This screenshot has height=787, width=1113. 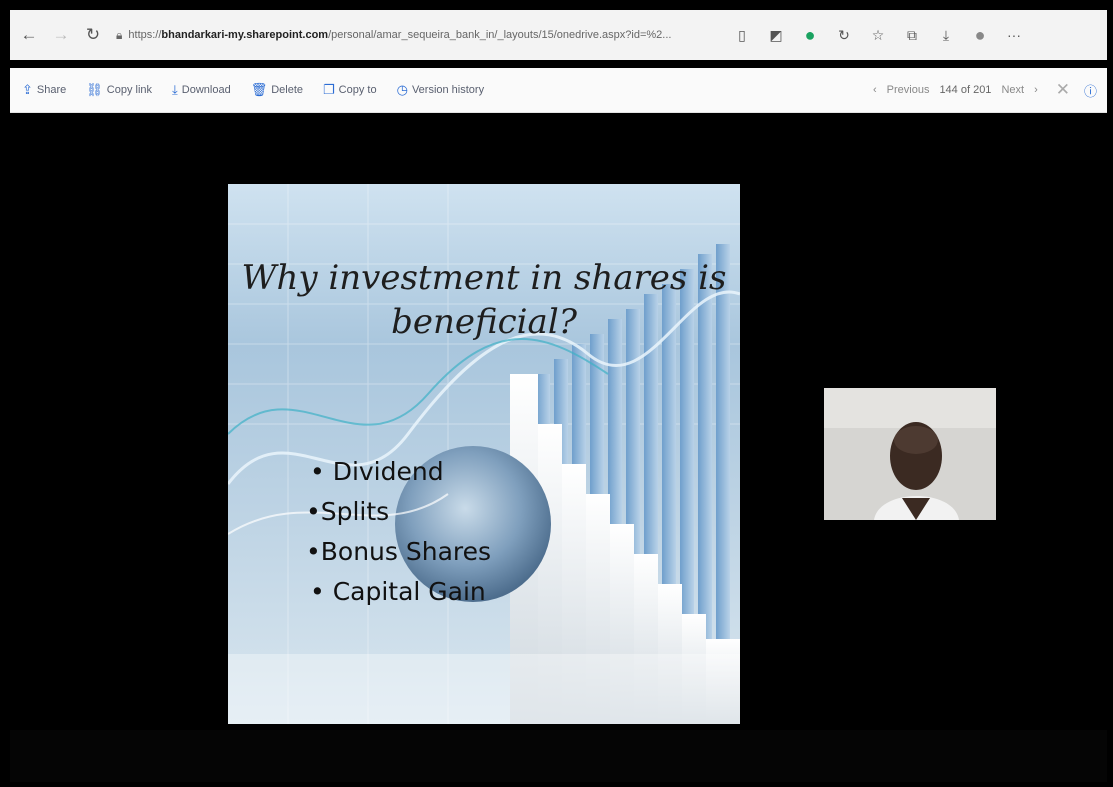 What do you see at coordinates (206, 90) in the screenshot?
I see `download-label: Download` at bounding box center [206, 90].